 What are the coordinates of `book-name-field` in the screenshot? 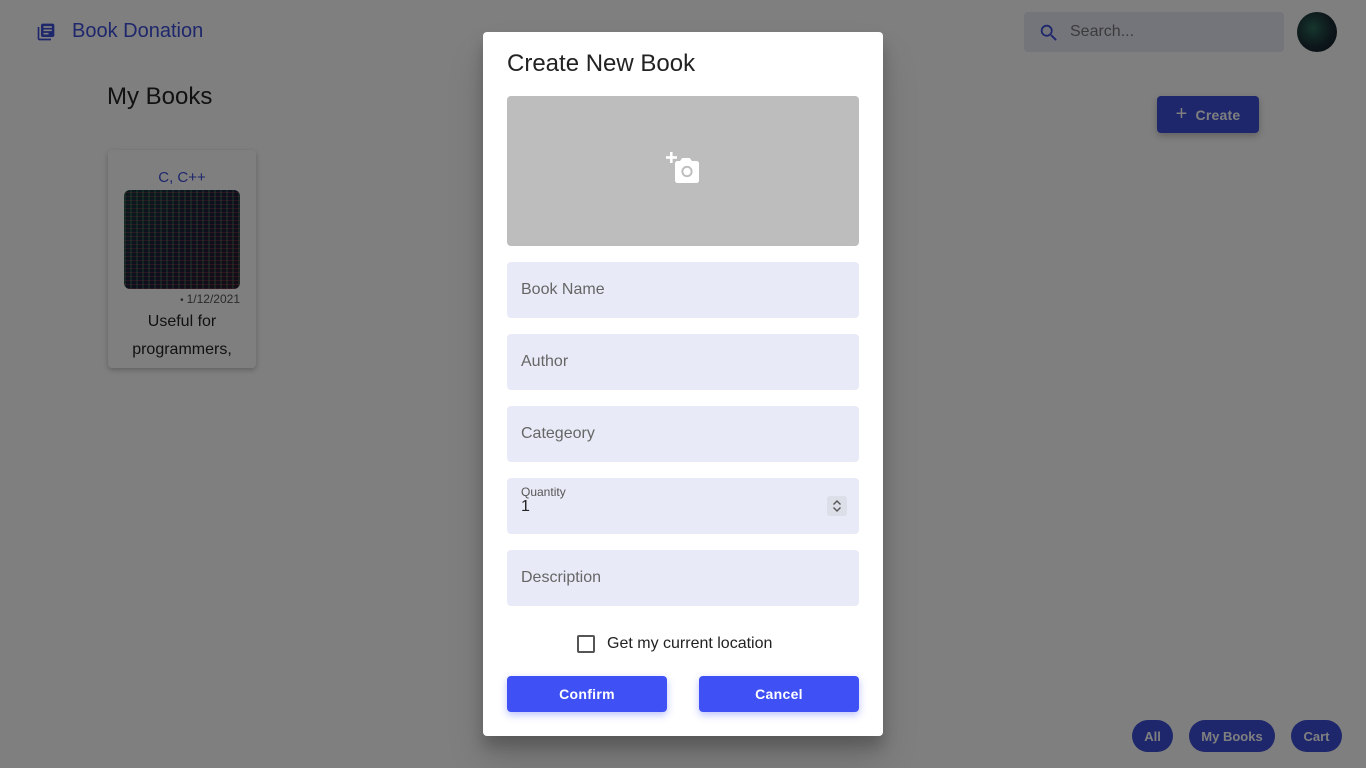 It's located at (683, 290).